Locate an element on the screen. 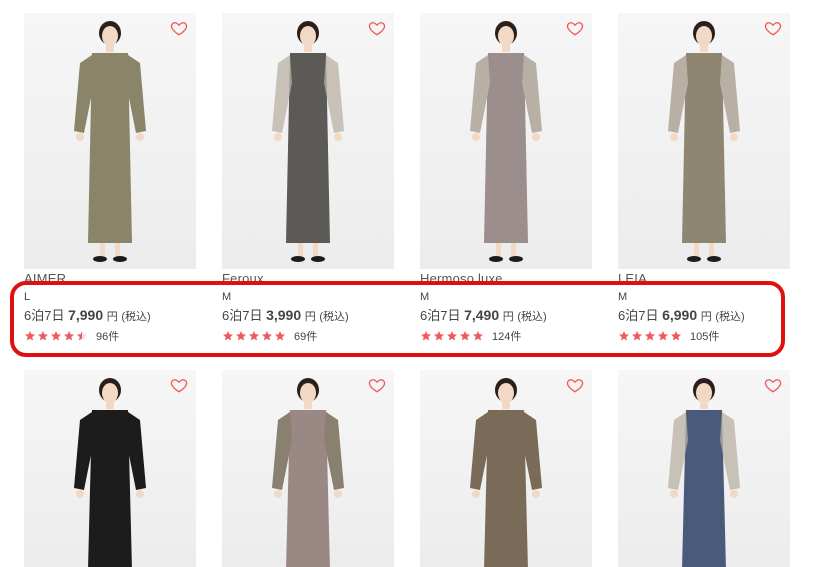 The height and width of the screenshot is (567, 815). rating-row: 105件 is located at coordinates (704, 336).